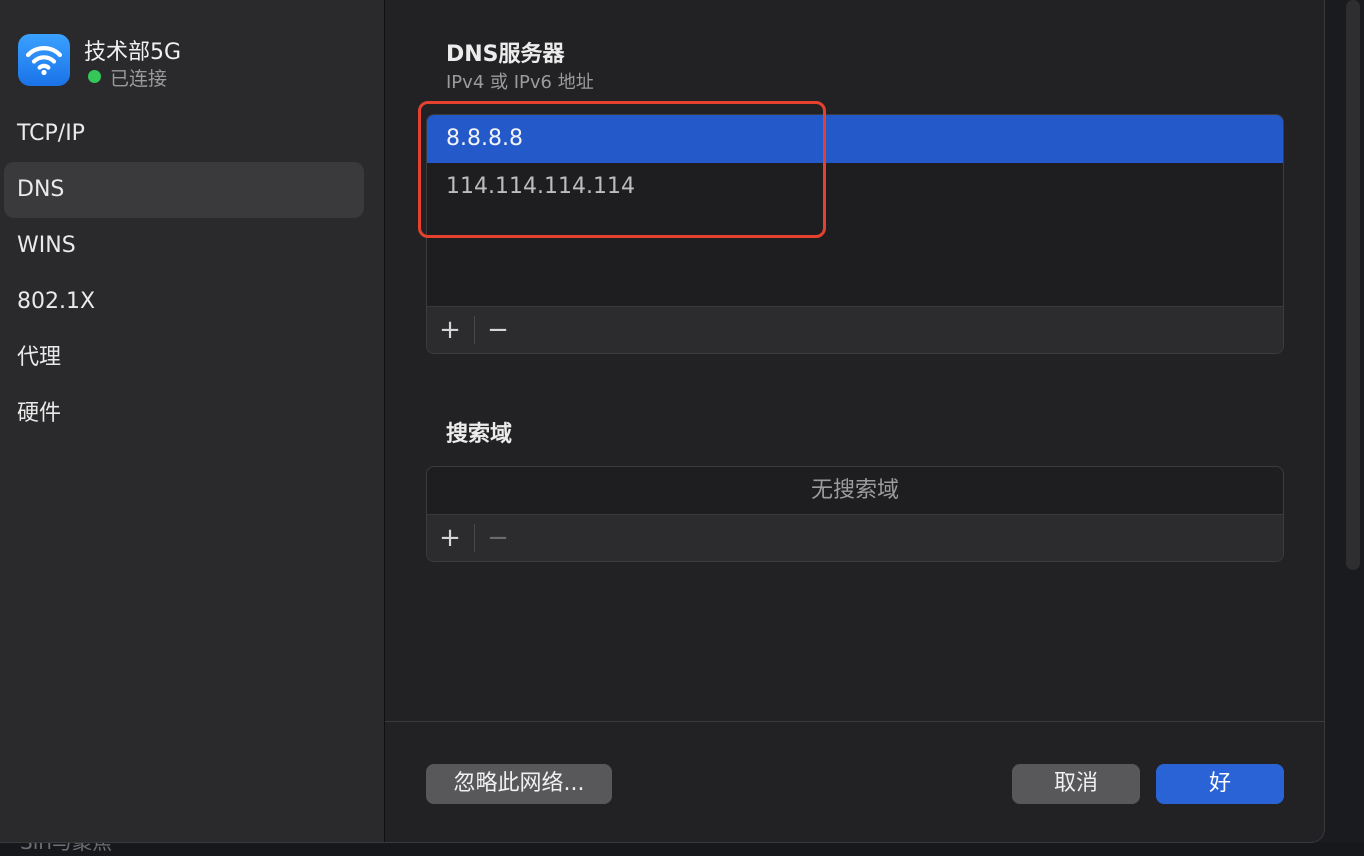 This screenshot has height=856, width=1364. What do you see at coordinates (479, 434) in the screenshot?
I see `search-domains-title: 搜索域` at bounding box center [479, 434].